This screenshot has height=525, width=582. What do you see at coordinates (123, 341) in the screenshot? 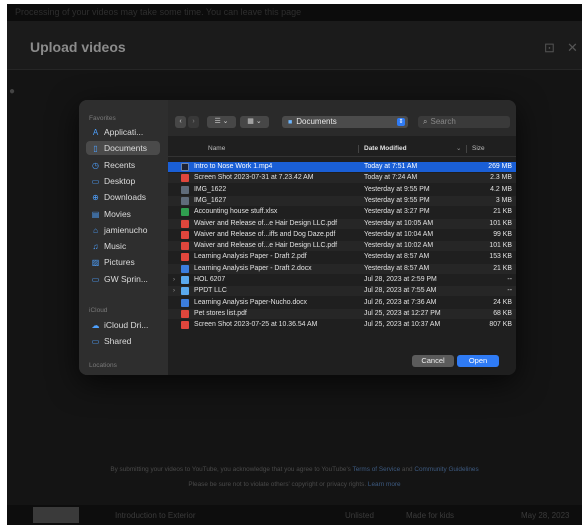
I see `sidebar-item-shared-folder: ▭ Shared` at bounding box center [123, 341].